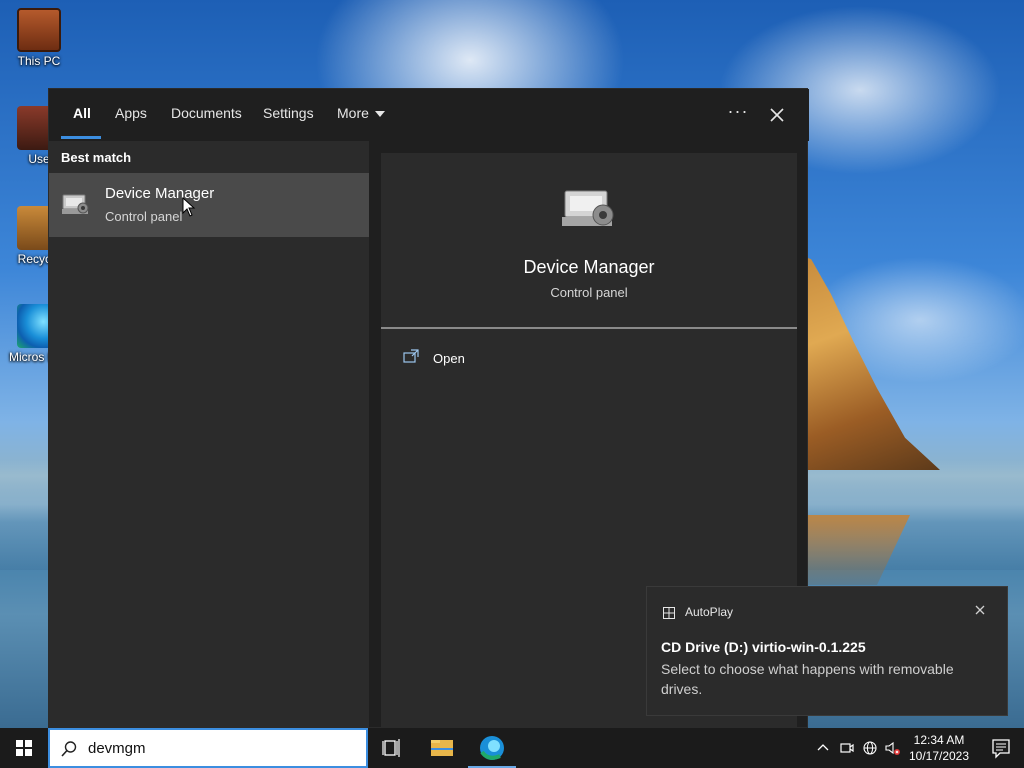  What do you see at coordinates (847, 748) in the screenshot?
I see `camera-icon` at bounding box center [847, 748].